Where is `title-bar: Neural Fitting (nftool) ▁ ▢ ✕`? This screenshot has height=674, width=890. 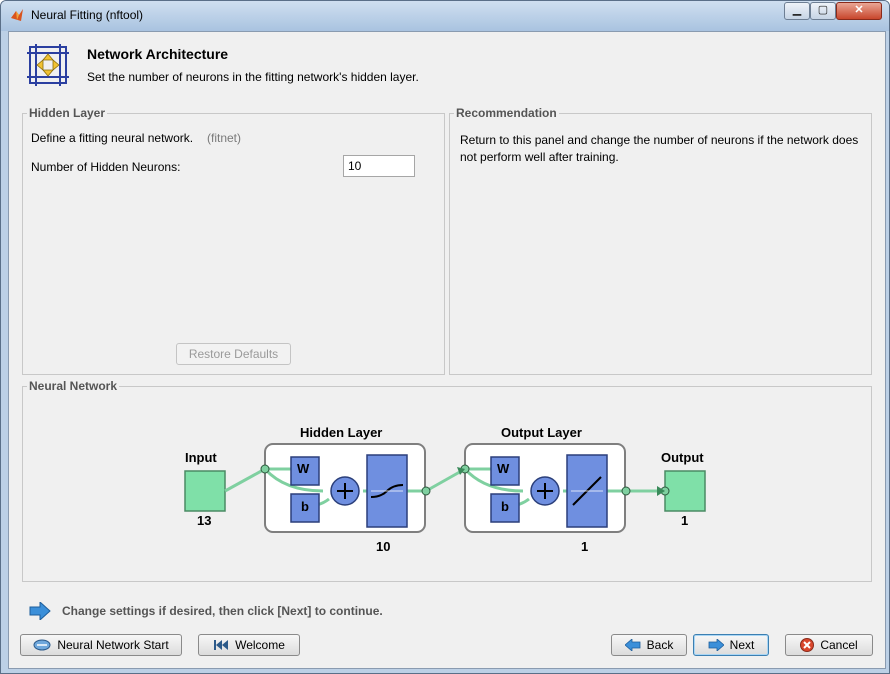
title-bar: Neural Fitting (nftool) ▁ ▢ ✕ is located at coordinates (445, 16).